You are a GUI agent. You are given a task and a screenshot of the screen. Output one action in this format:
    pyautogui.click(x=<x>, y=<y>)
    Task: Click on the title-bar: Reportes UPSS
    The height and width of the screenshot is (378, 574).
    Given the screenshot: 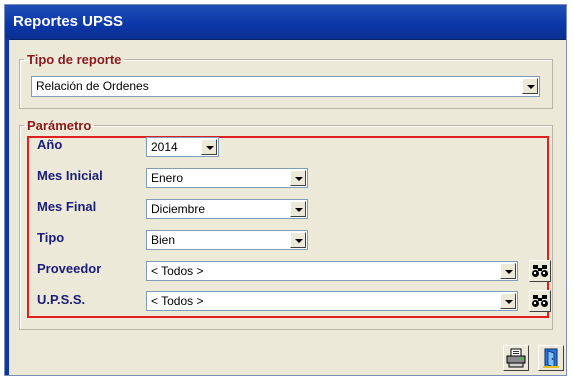 What is the action you would take?
    pyautogui.click(x=285, y=22)
    